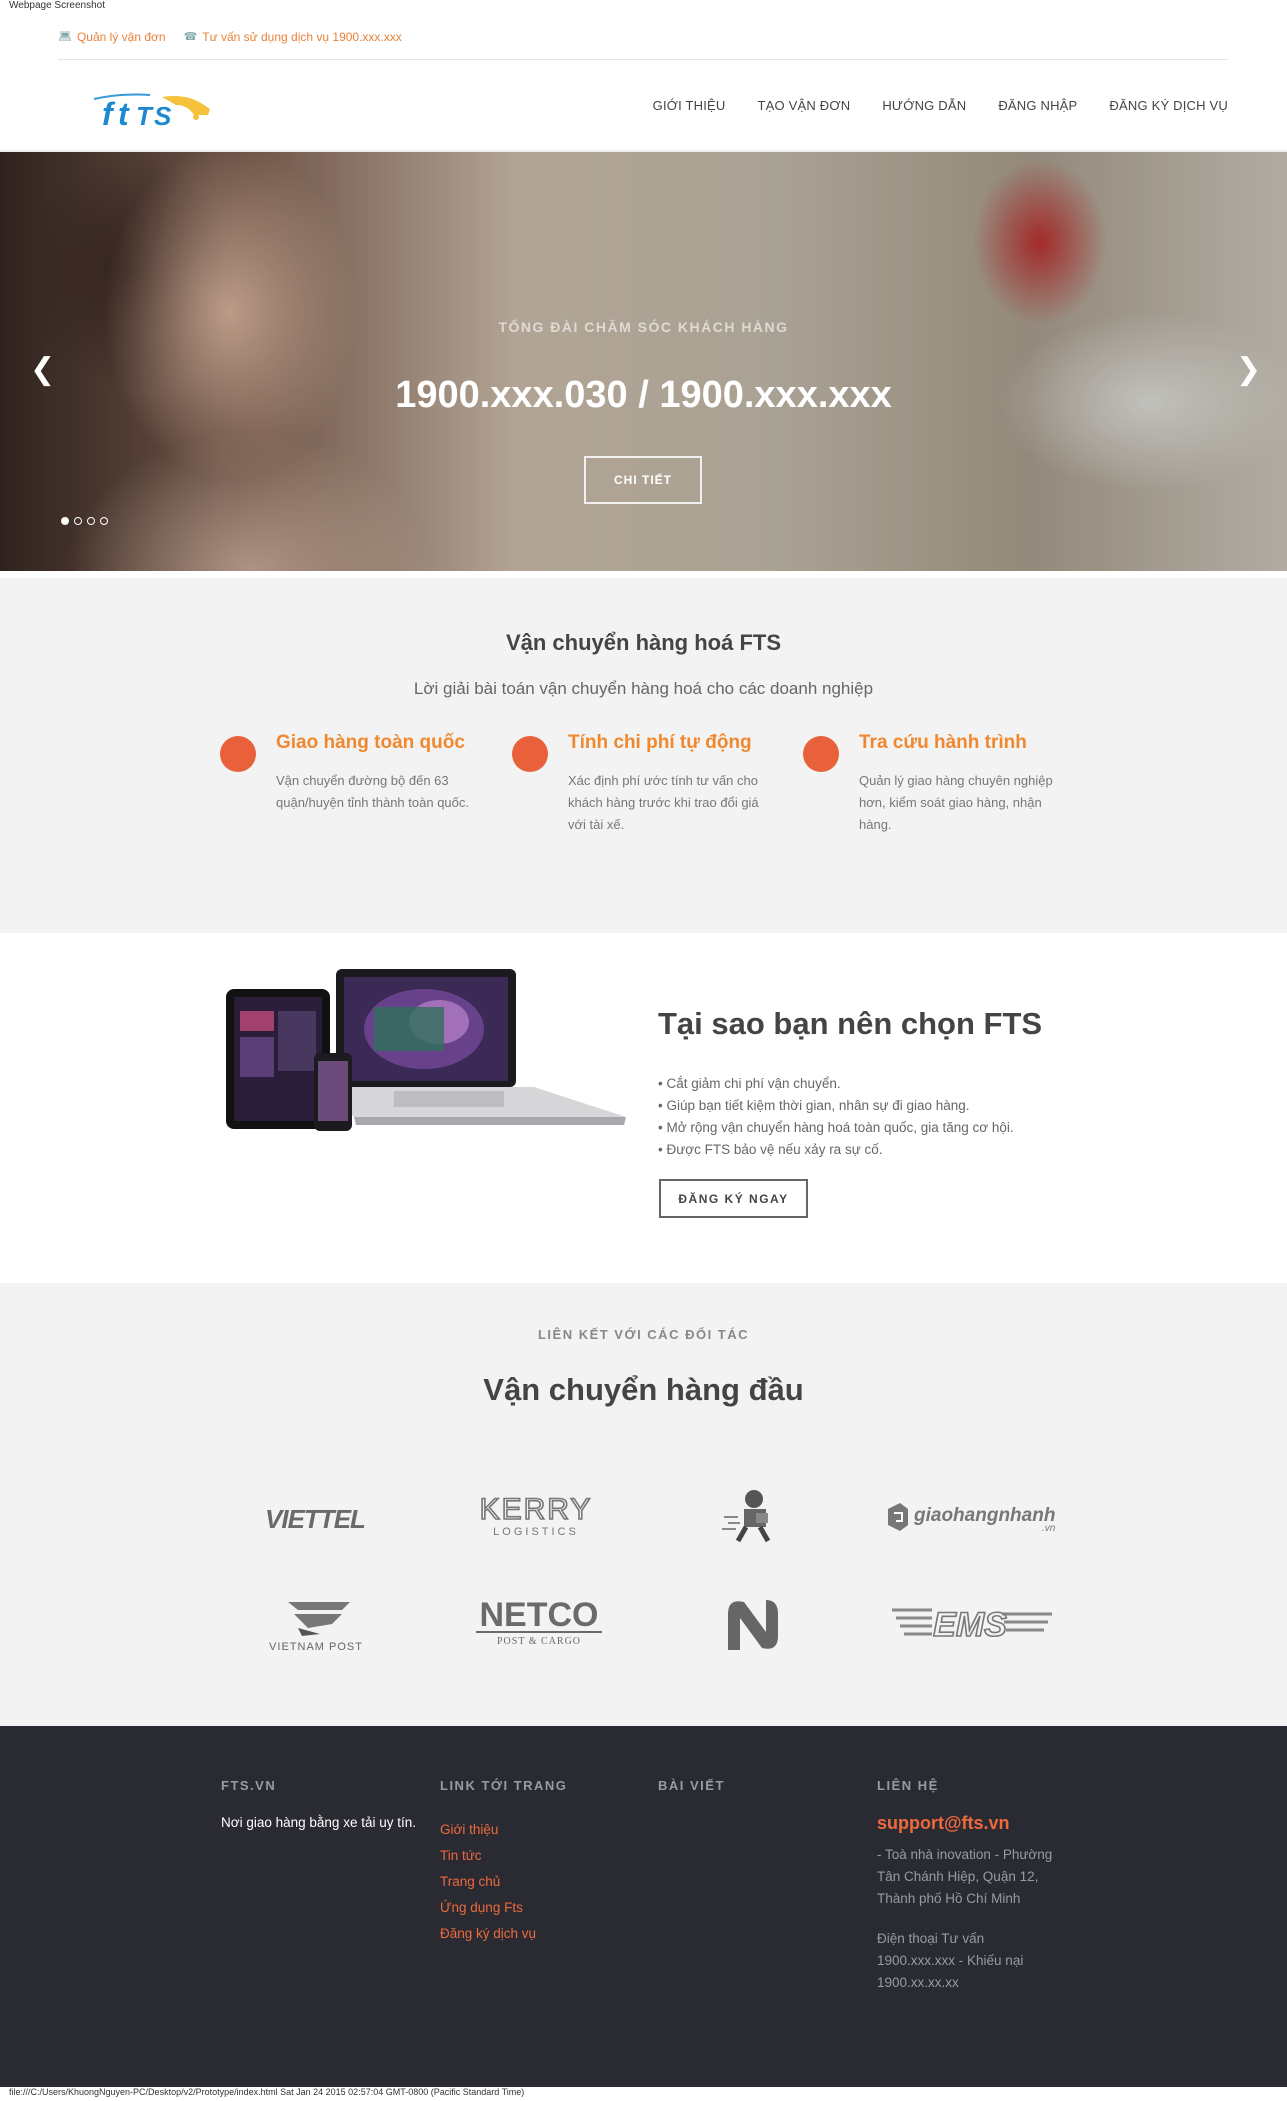  What do you see at coordinates (539, 1615) in the screenshot?
I see `partner-logo-text: NETCO` at bounding box center [539, 1615].